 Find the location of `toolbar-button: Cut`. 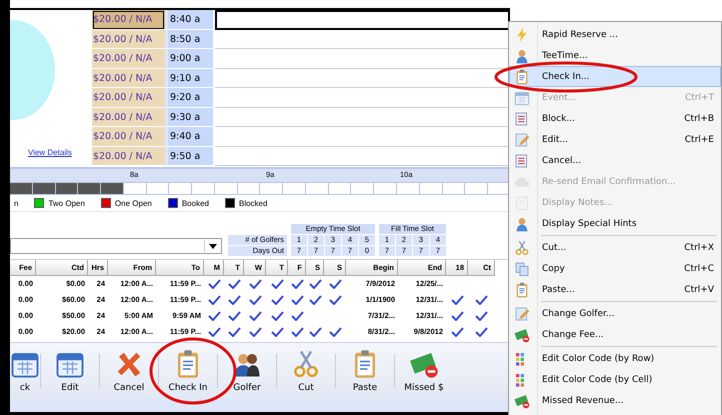

toolbar-button: Cut is located at coordinates (306, 371).